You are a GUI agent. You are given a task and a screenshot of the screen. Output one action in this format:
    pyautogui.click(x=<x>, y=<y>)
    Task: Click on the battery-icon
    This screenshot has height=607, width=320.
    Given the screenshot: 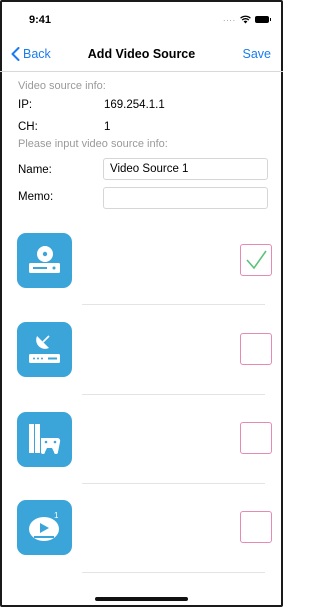 What is the action you would take?
    pyautogui.click(x=263, y=19)
    